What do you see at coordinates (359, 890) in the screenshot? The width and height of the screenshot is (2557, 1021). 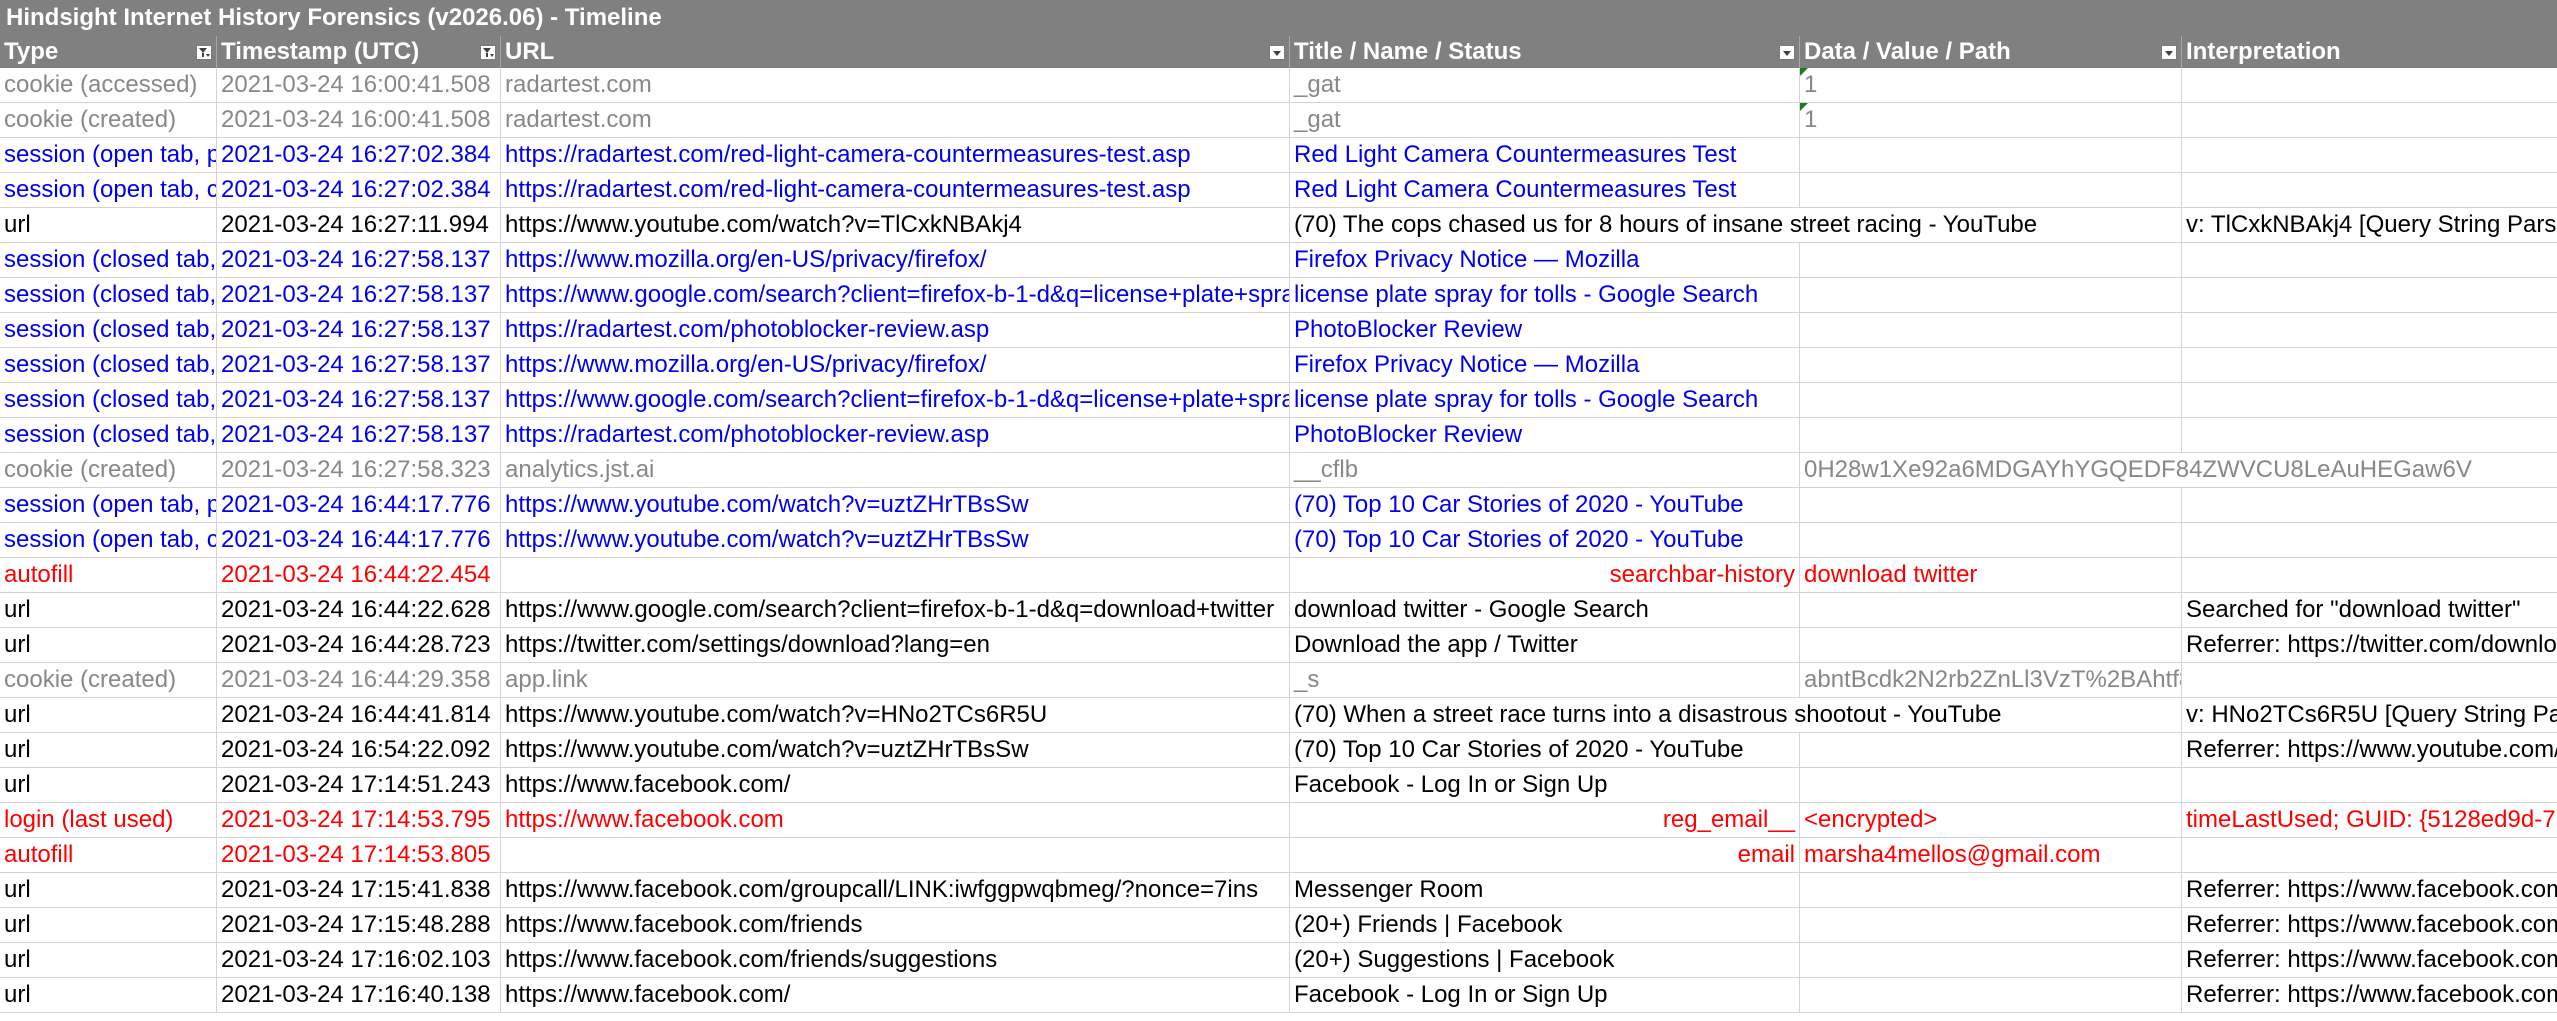 I see `timestamp-cell: 2021-03-24 17:15:41.838` at bounding box center [359, 890].